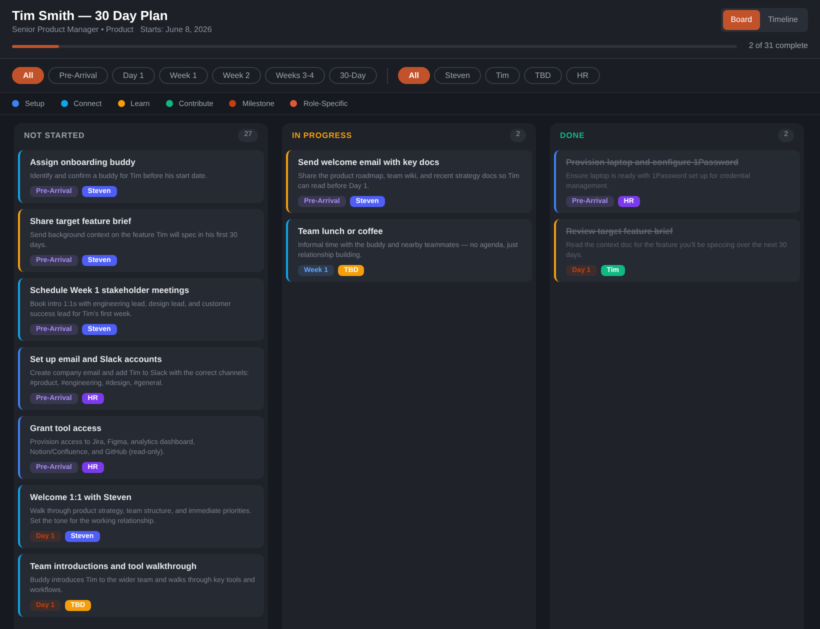 This screenshot has height=629, width=820. I want to click on view-tab: Timeline, so click(783, 20).